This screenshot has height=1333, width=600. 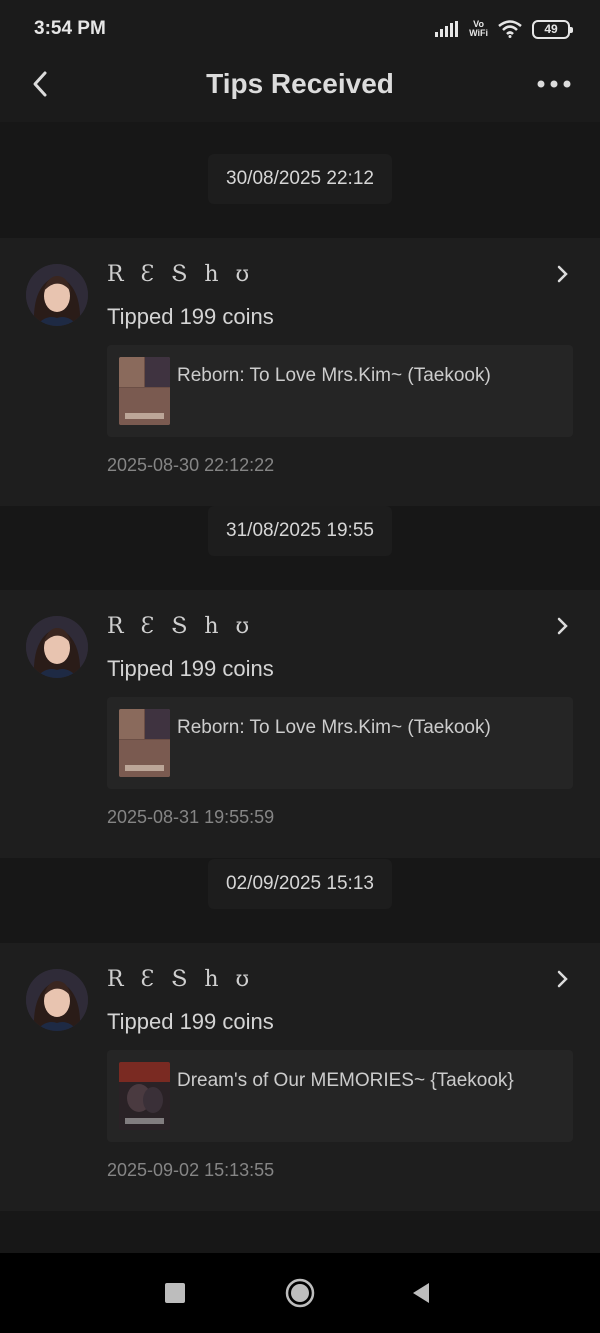 I want to click on square-icon, so click(x=175, y=1293).